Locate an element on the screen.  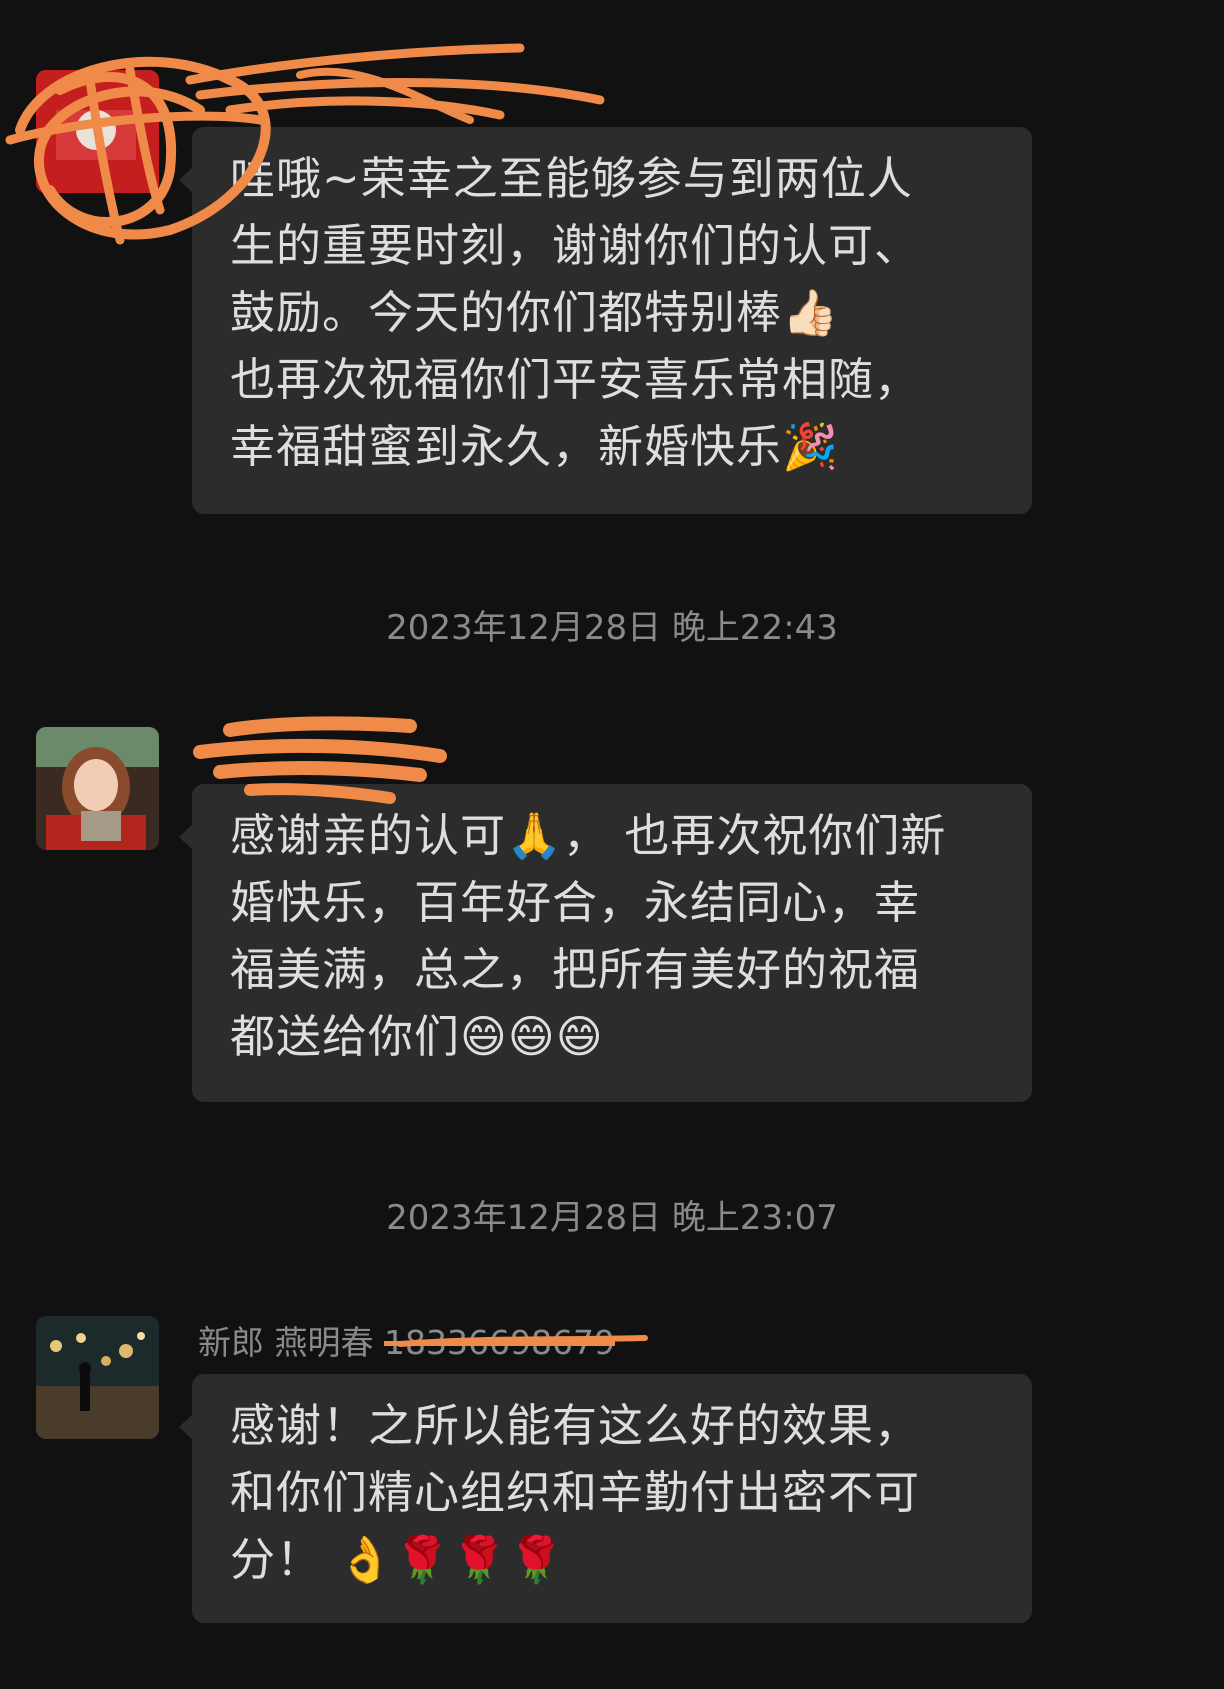
message-line: 和你们精心组织和辛勤付出密不可 is located at coordinates (575, 1492).